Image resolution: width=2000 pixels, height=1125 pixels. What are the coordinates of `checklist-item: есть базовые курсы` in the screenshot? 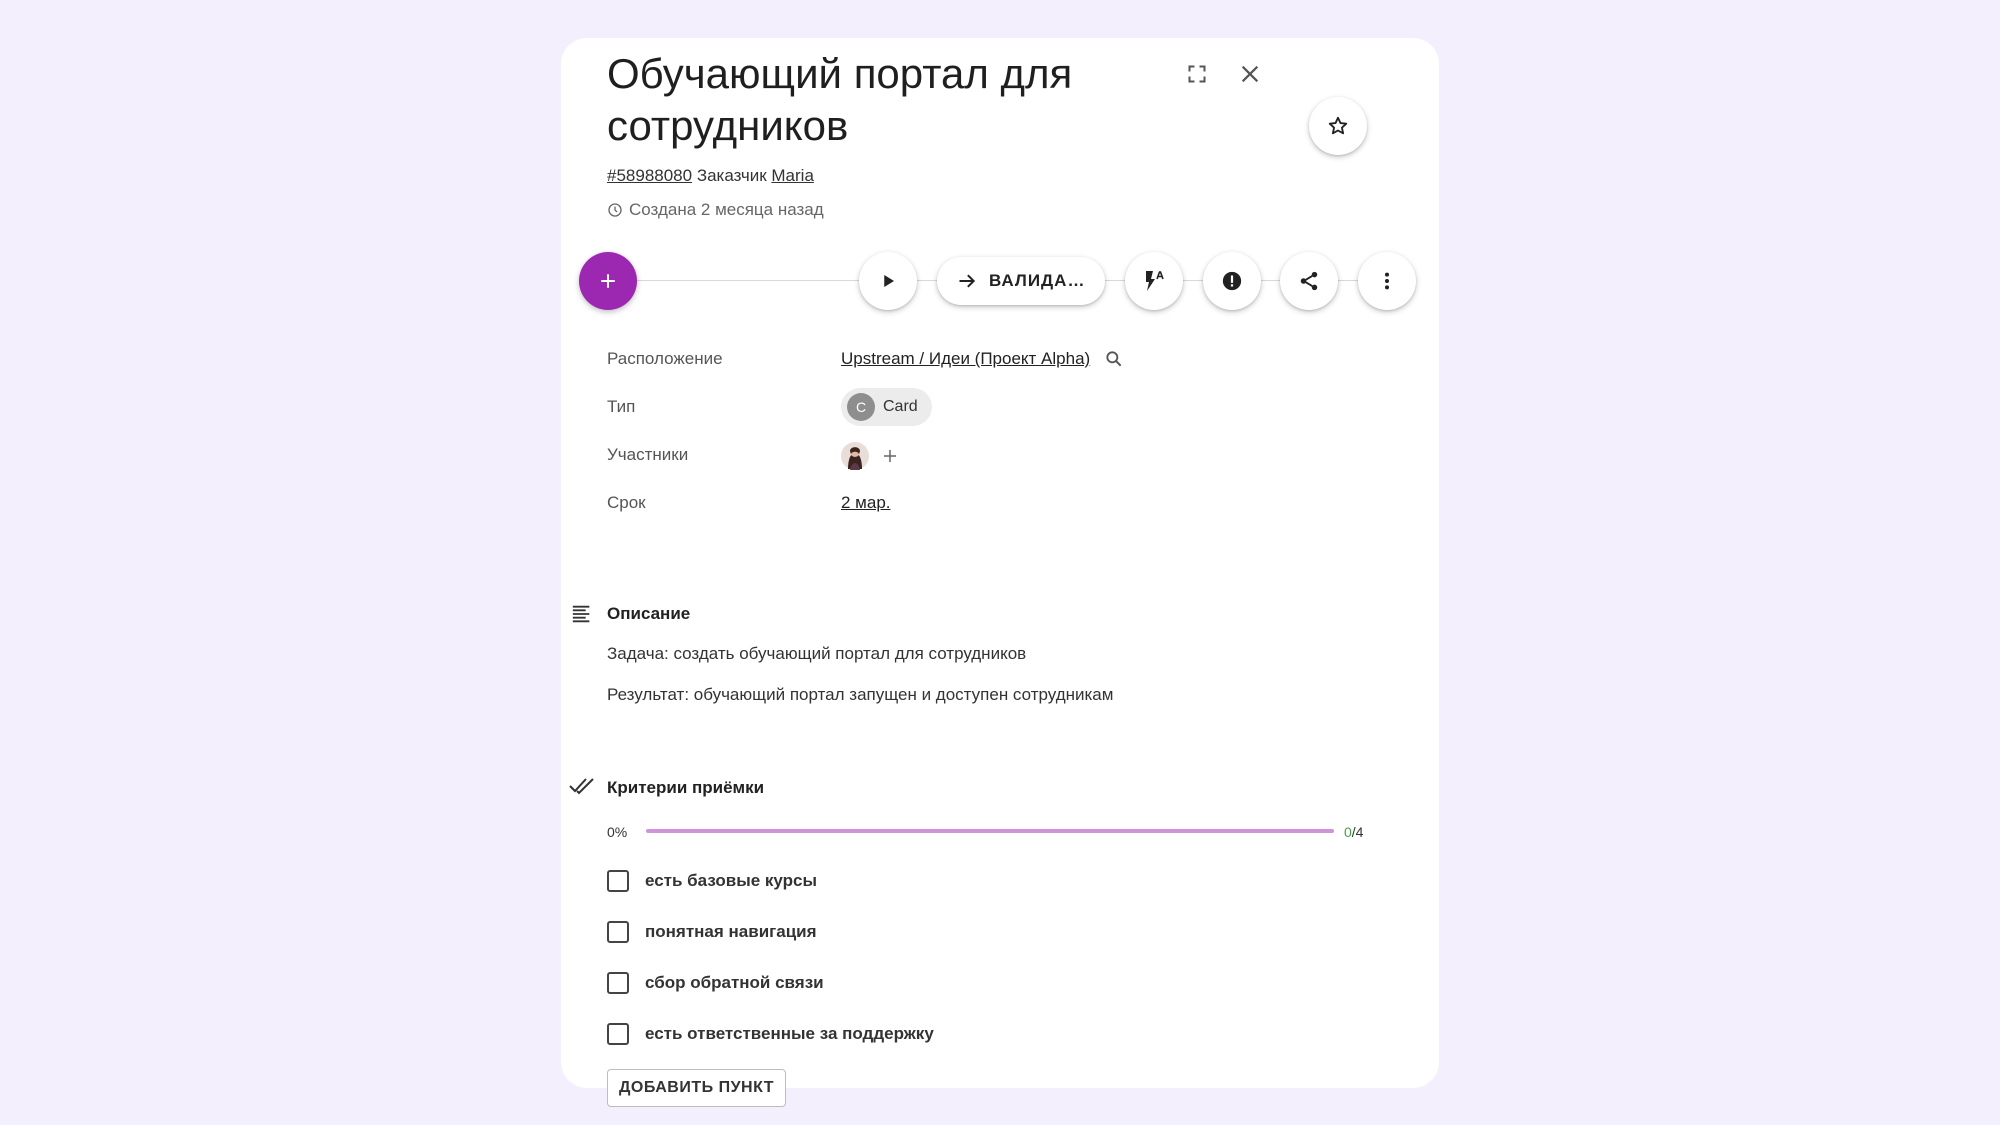 It's located at (712, 881).